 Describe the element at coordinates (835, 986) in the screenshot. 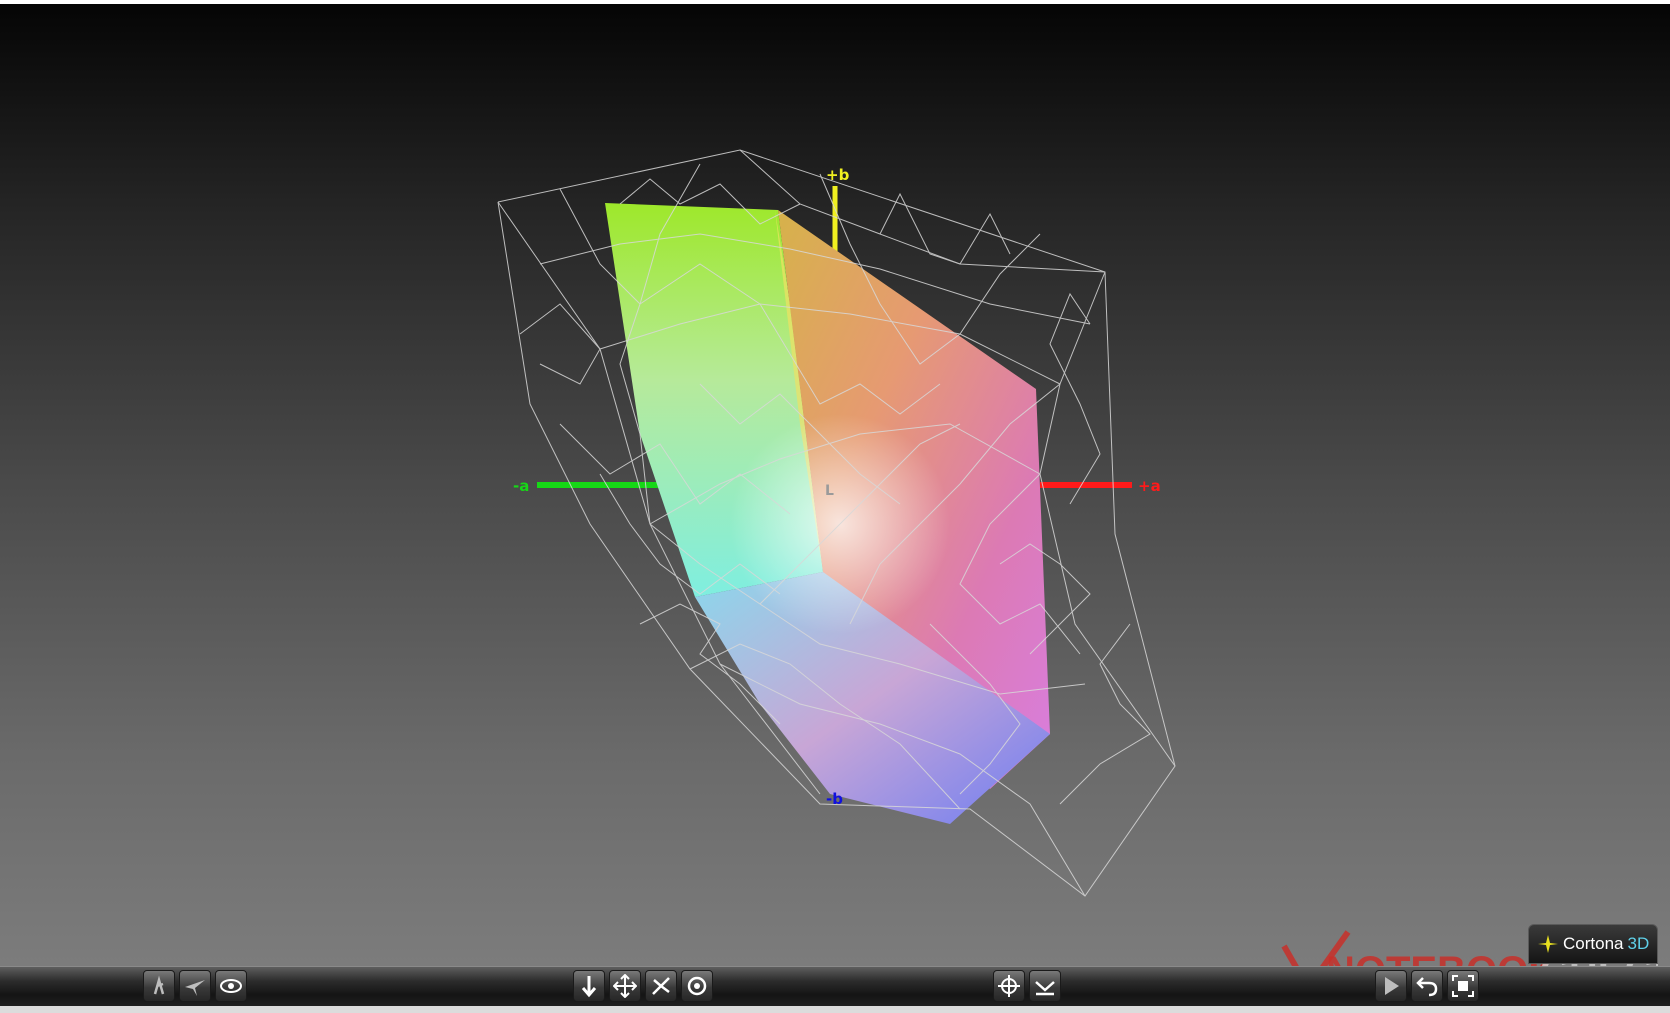

I see `navigation-toolbar` at that location.